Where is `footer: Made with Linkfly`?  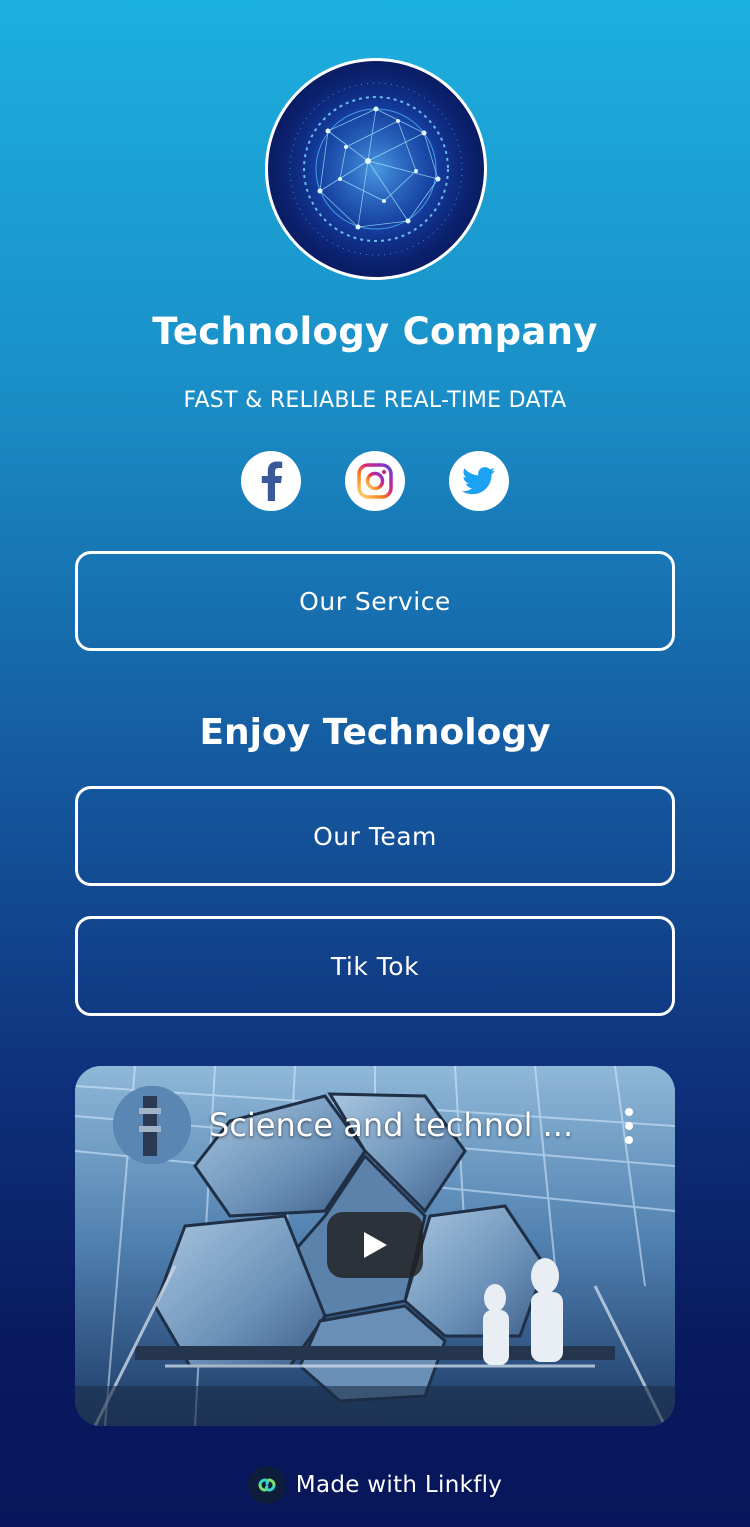
footer: Made with Linkfly is located at coordinates (375, 1485).